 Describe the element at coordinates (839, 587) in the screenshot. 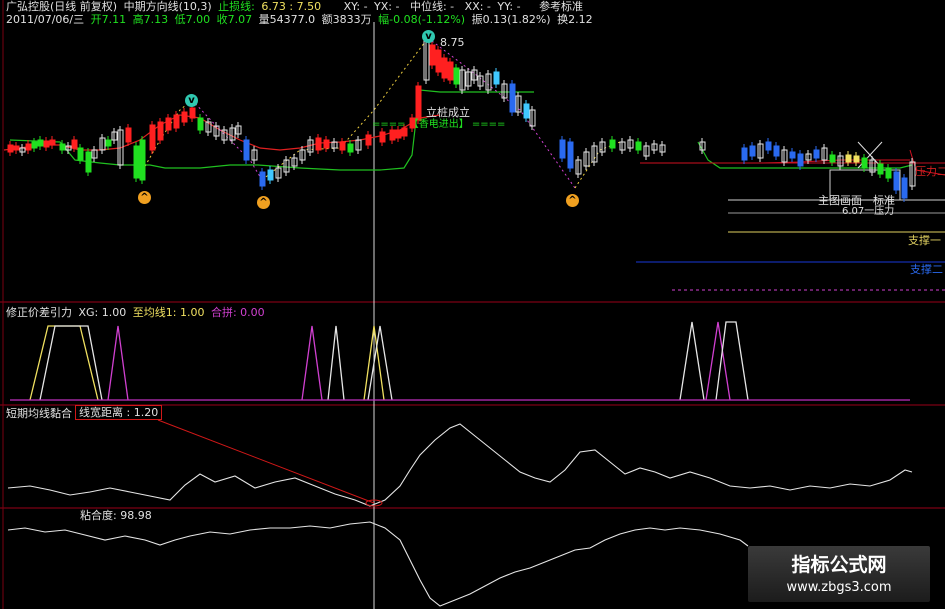

I see `watermark-url: www.zbgs3.com` at that location.